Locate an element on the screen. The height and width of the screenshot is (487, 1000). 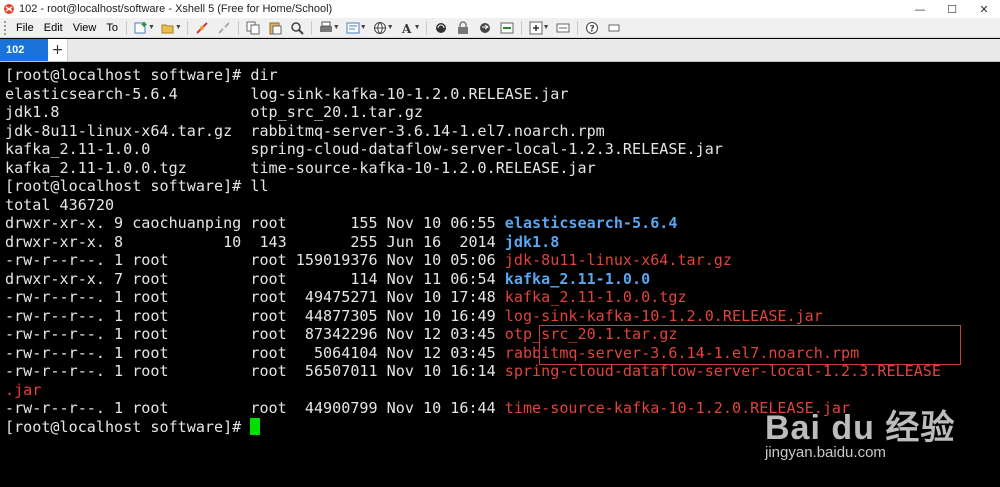
terminal-line: total 436720 is located at coordinates (502, 205).